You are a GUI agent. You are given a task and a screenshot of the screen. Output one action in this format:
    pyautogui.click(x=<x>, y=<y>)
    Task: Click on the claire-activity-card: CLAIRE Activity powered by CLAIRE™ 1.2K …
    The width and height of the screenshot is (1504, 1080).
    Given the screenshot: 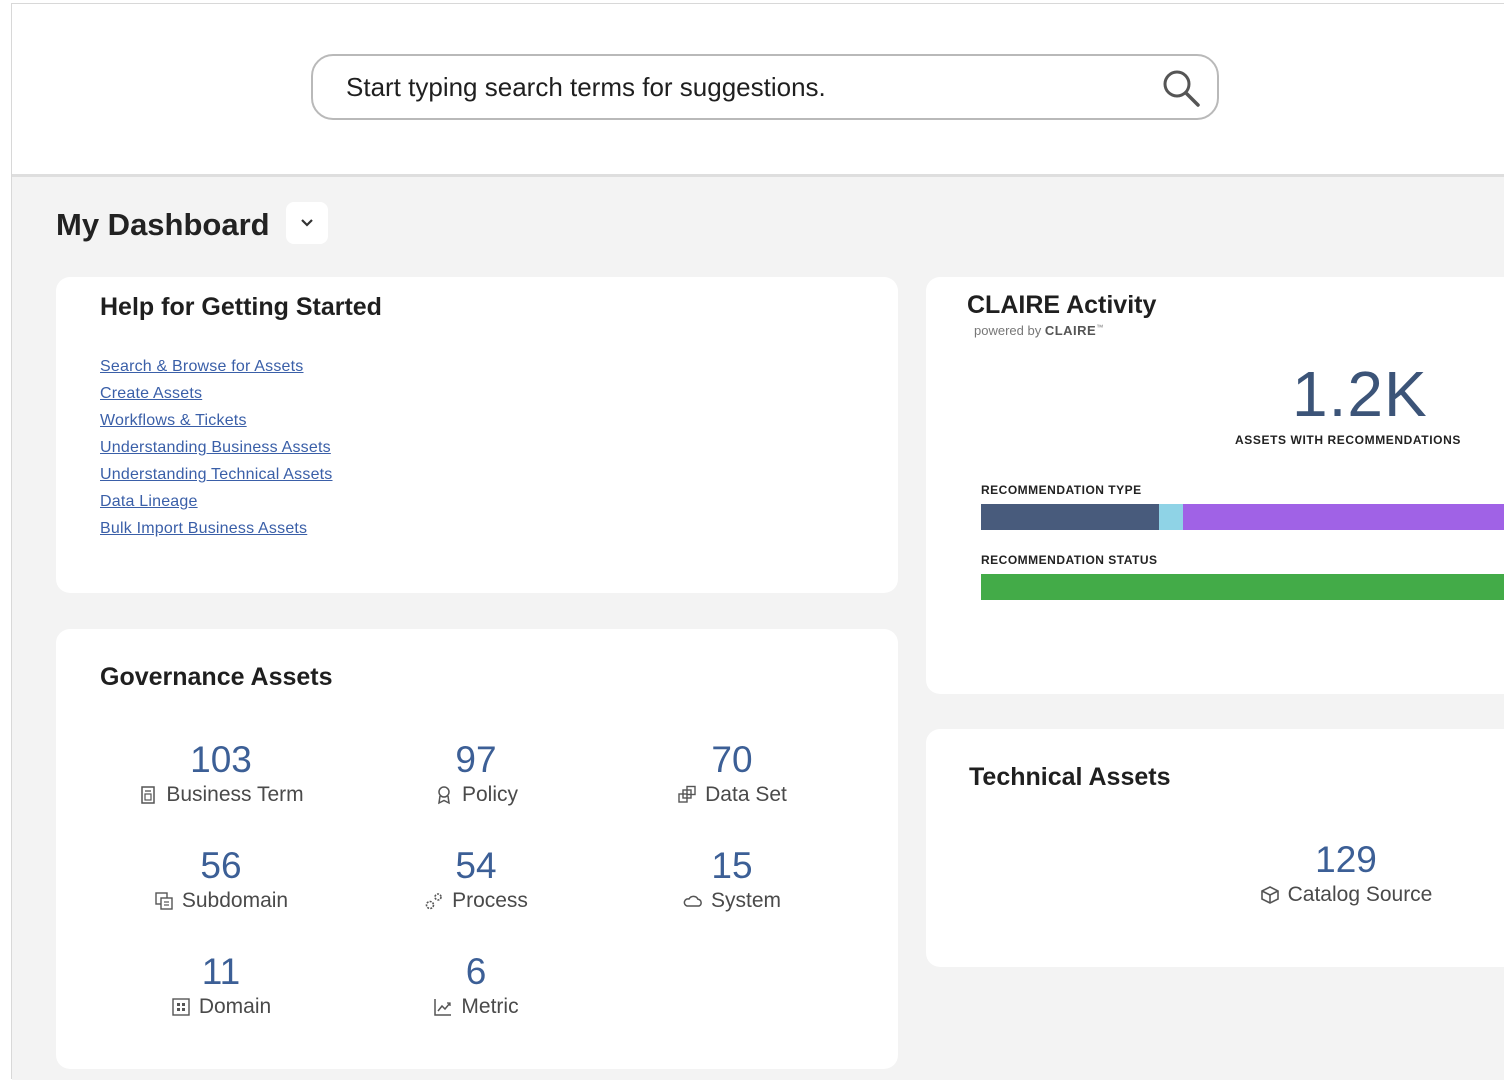 What is the action you would take?
    pyautogui.click(x=1215, y=485)
    